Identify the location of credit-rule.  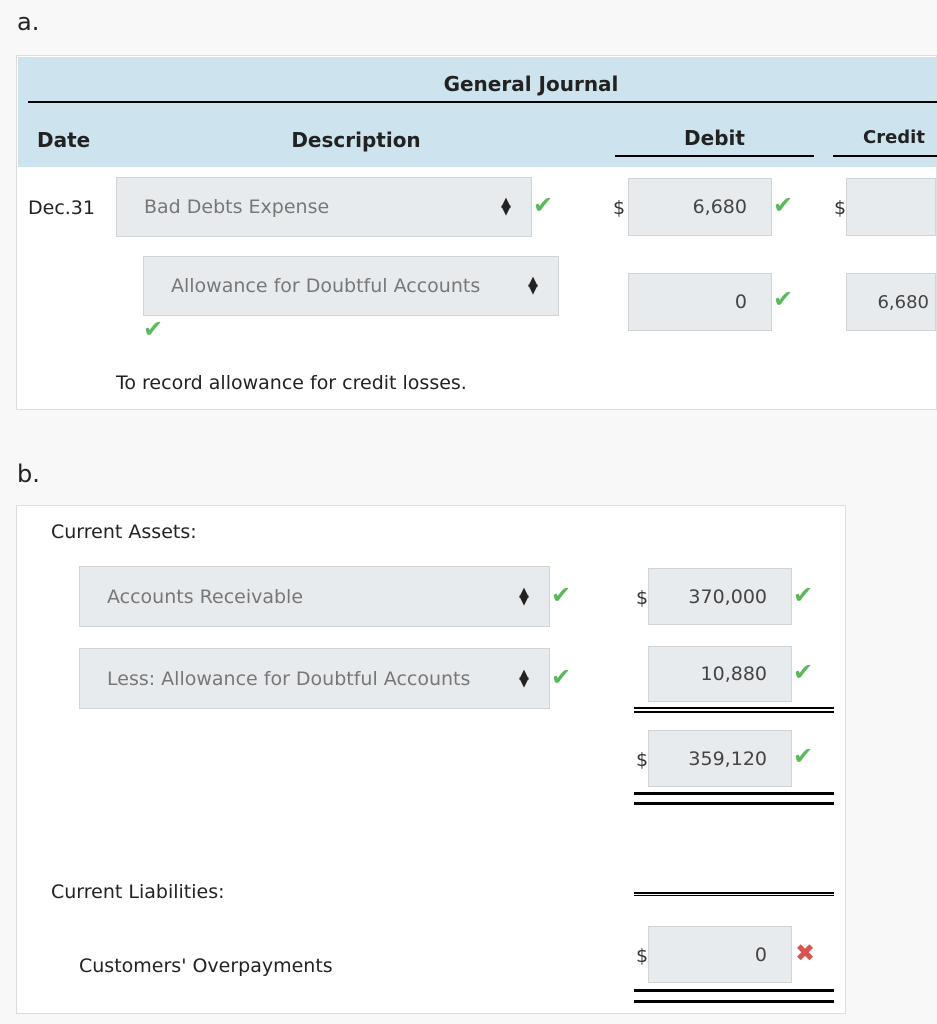
(885, 156).